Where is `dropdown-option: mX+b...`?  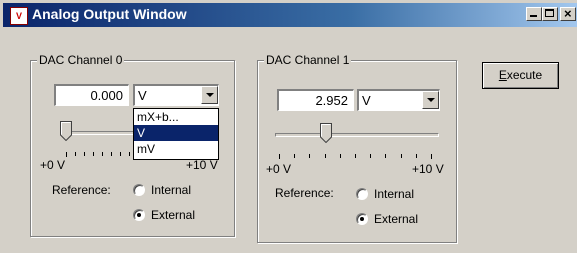
dropdown-option: mX+b... is located at coordinates (176, 117).